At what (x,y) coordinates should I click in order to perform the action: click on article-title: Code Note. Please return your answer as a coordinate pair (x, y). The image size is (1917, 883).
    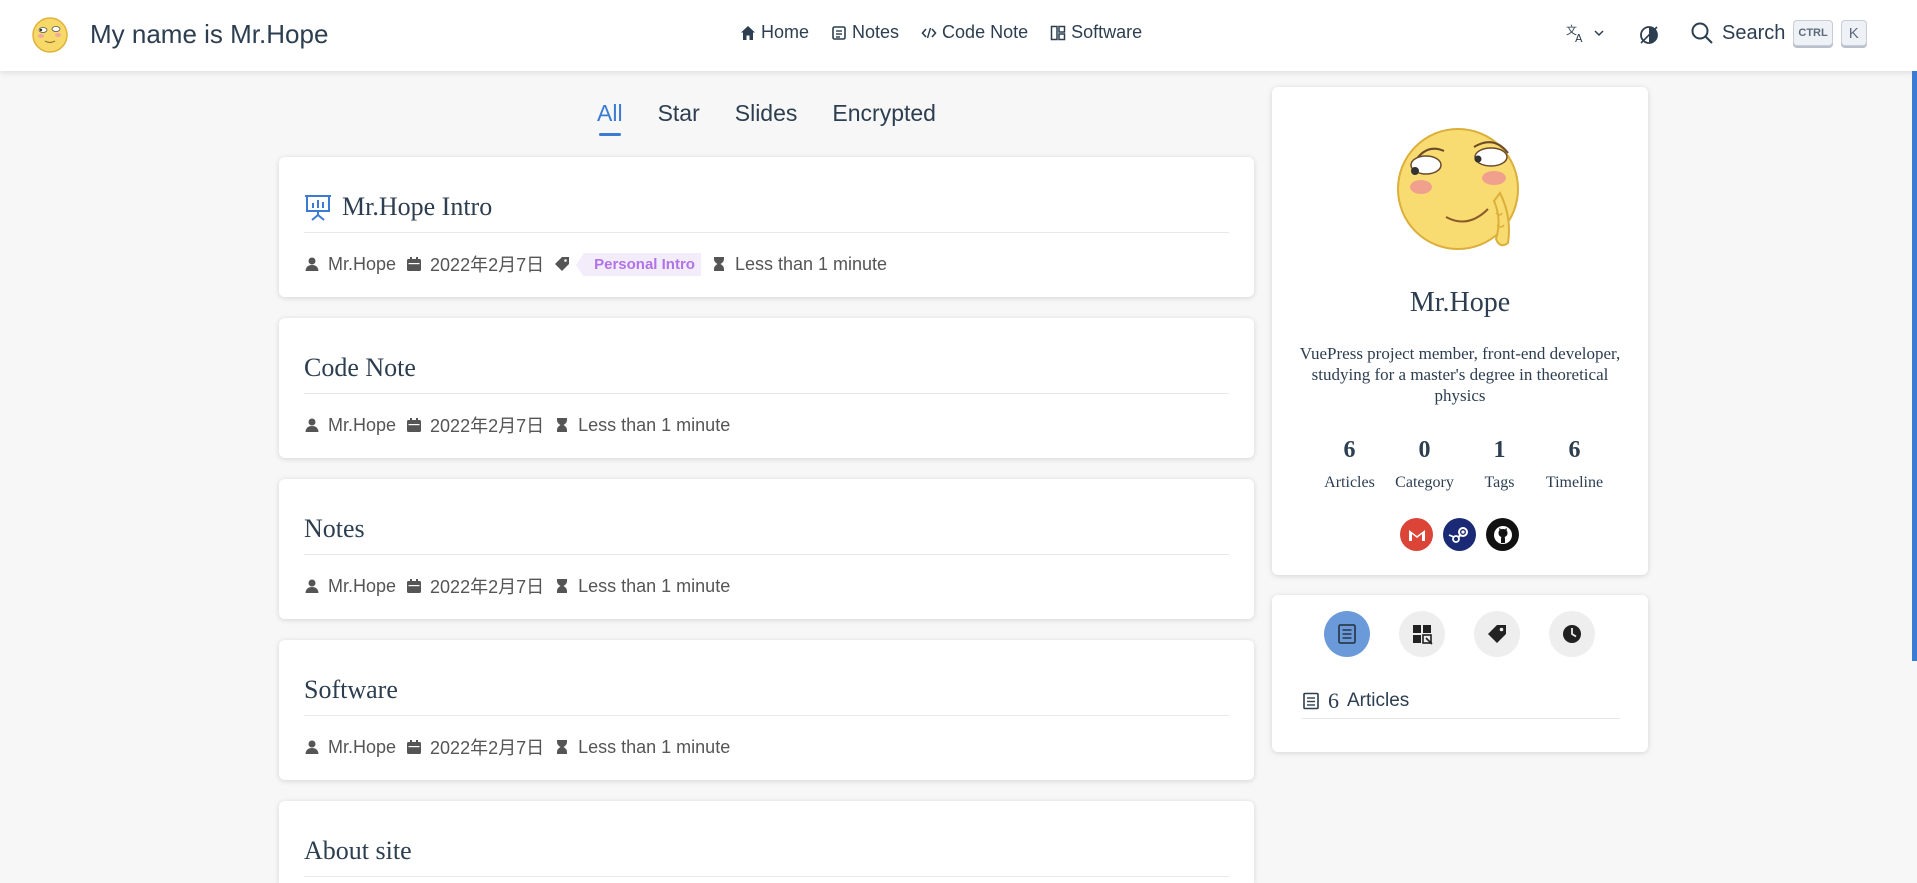
    Looking at the image, I should click on (766, 356).